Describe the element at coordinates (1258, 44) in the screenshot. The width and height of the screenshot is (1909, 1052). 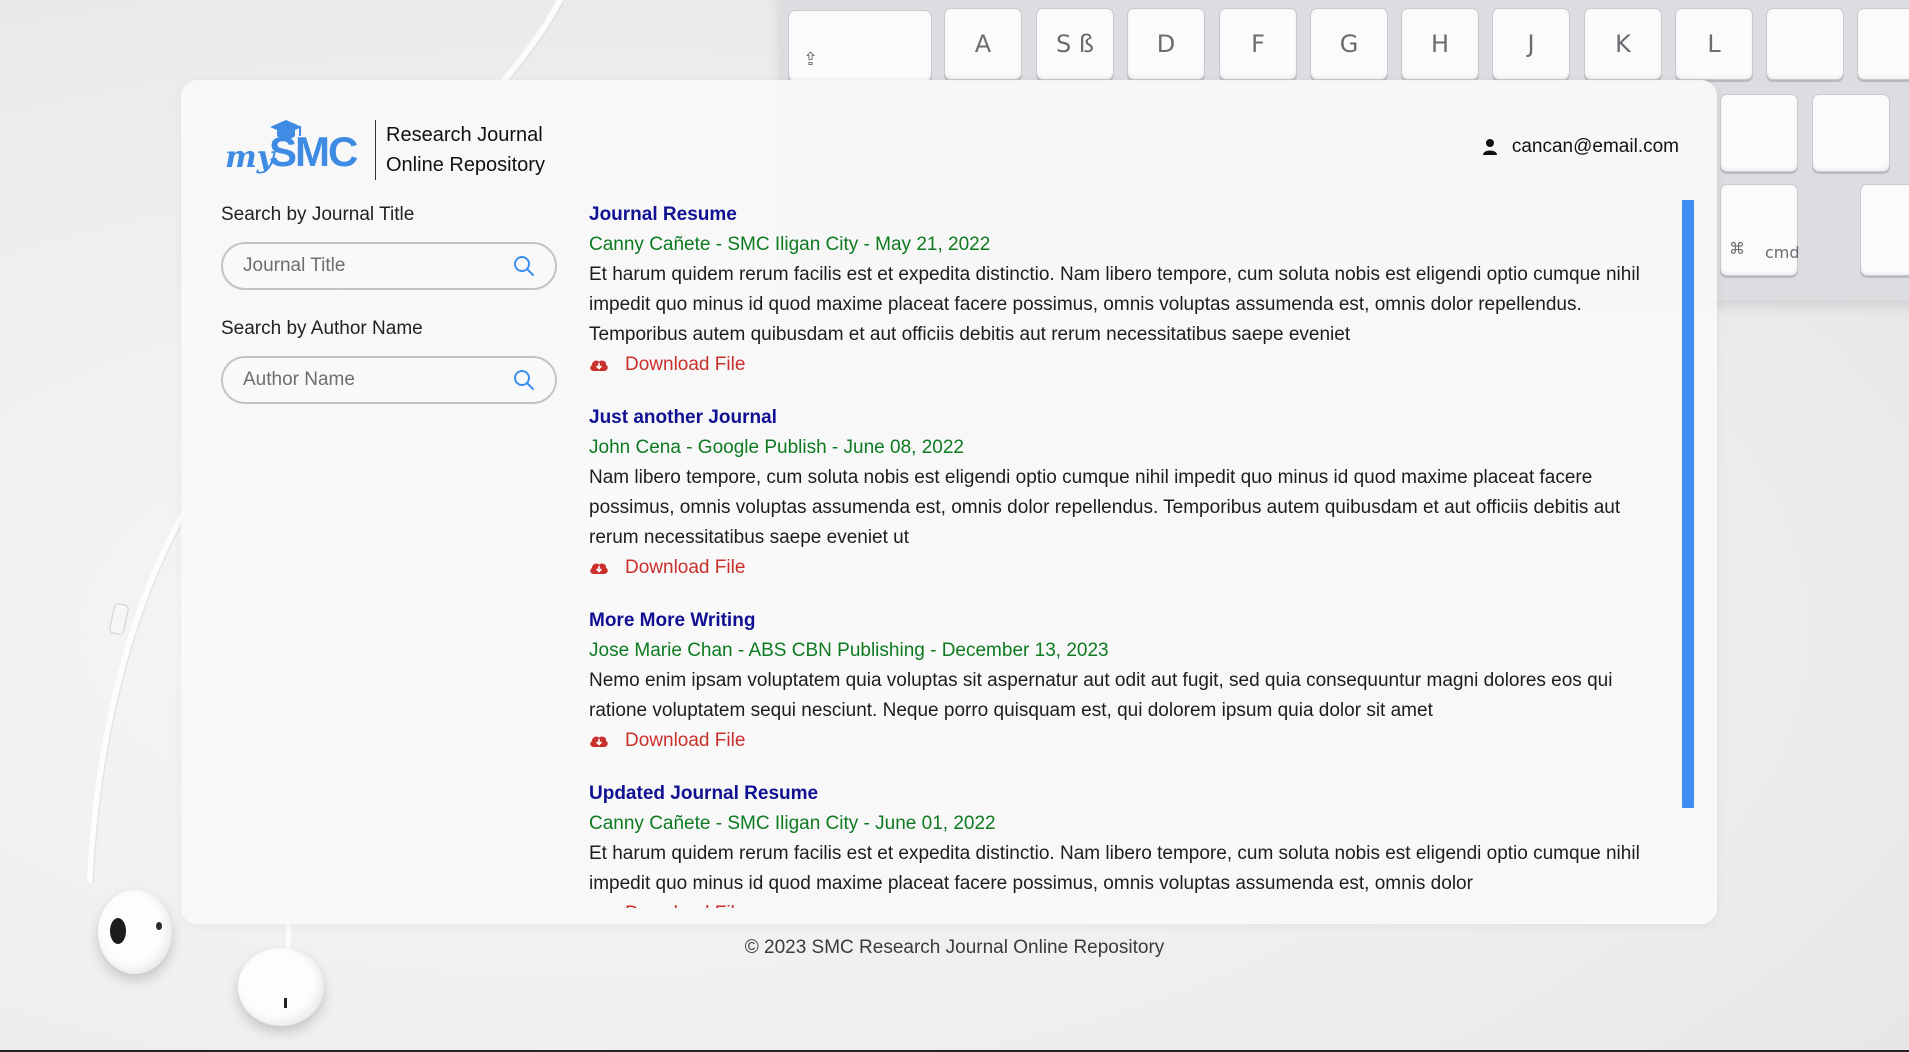
I see `keyboard-key: F` at that location.